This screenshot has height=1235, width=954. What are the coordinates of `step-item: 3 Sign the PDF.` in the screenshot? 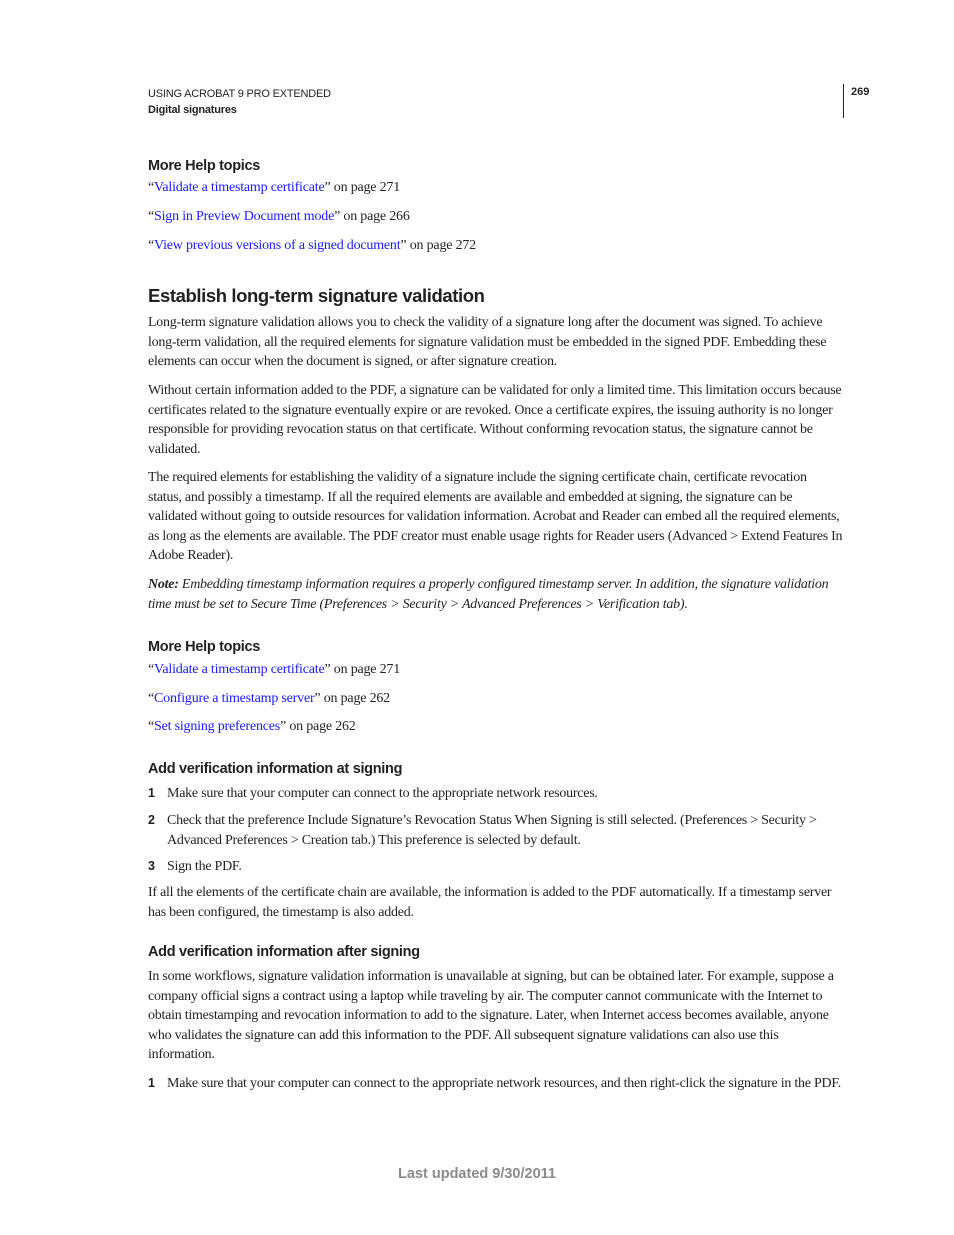 It's located at (495, 867).